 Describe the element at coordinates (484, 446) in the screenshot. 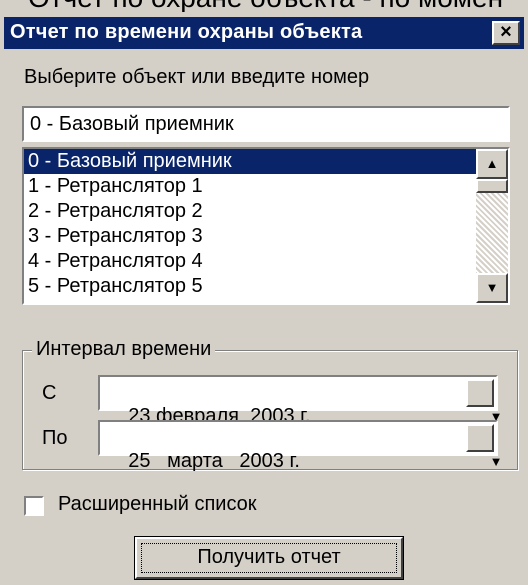

I see `to-date-dropdown-button: ▼` at that location.